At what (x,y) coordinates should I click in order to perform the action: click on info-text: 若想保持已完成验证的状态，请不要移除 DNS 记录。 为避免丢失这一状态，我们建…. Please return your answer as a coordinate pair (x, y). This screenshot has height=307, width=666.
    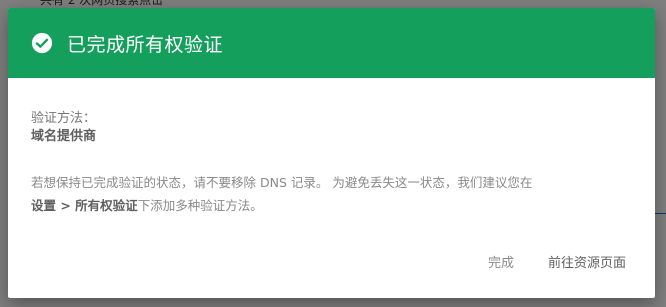
    Looking at the image, I should click on (336, 194).